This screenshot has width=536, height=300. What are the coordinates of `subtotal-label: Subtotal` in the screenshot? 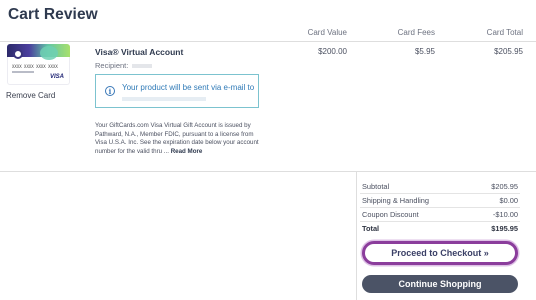 It's located at (376, 186).